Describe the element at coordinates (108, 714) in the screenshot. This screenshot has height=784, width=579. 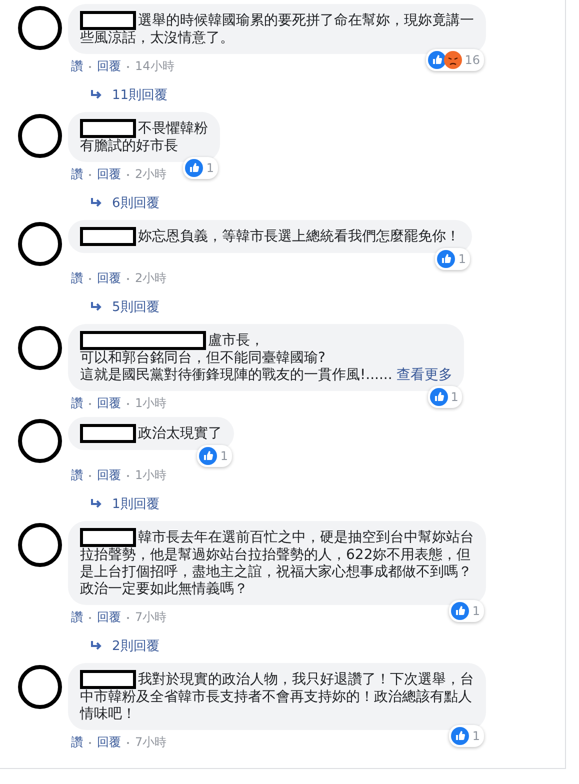
I see `comment-text: 情味吧！` at that location.